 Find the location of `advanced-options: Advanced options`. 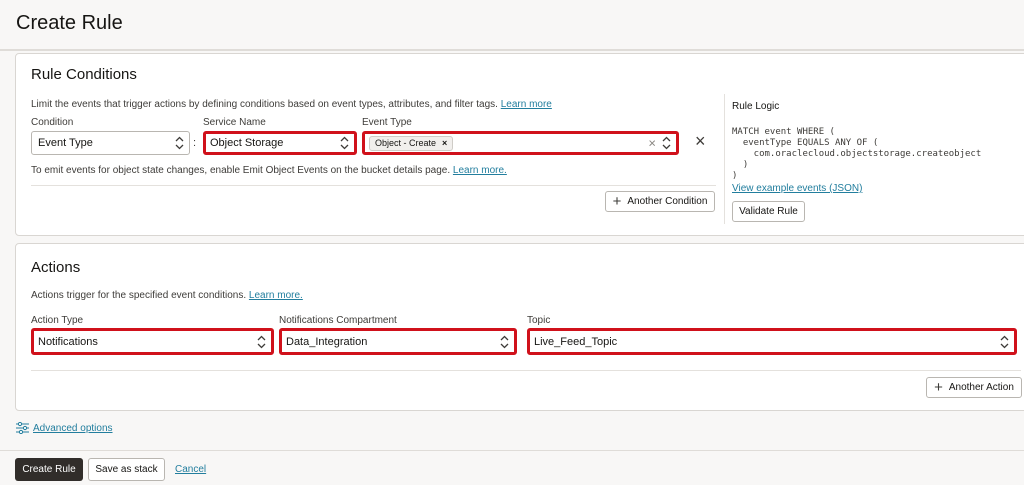

advanced-options: Advanced options is located at coordinates (64, 428).